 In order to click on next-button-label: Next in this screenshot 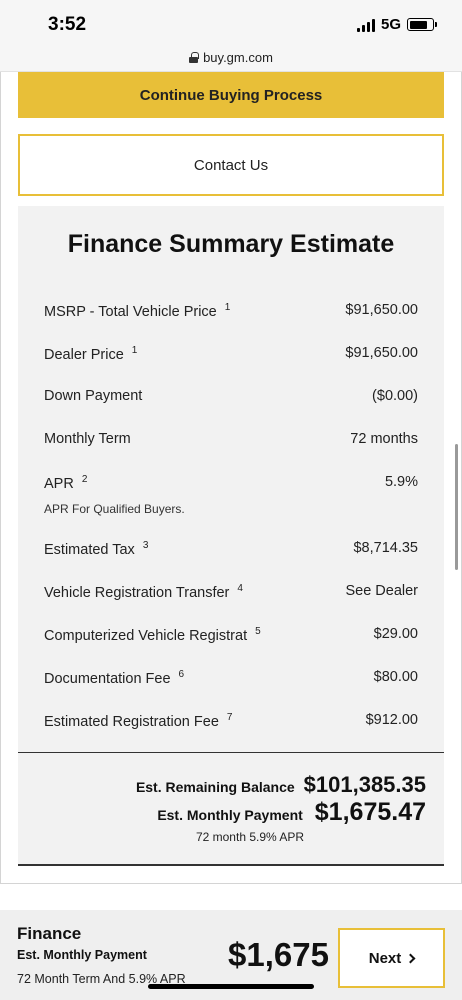, I will do `click(385, 958)`.